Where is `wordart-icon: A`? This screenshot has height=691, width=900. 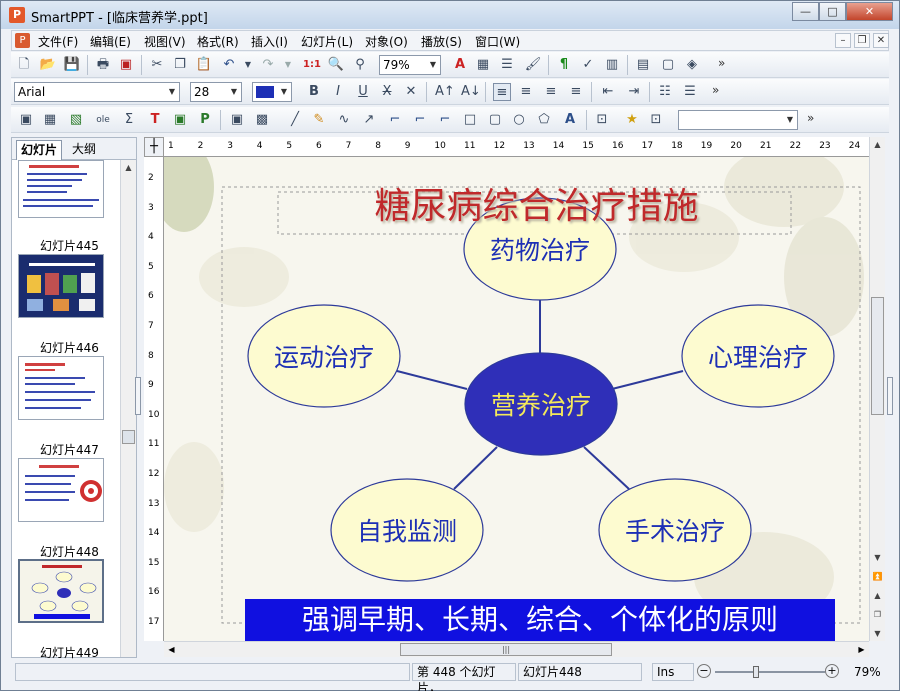 wordart-icon: A is located at coordinates (570, 120).